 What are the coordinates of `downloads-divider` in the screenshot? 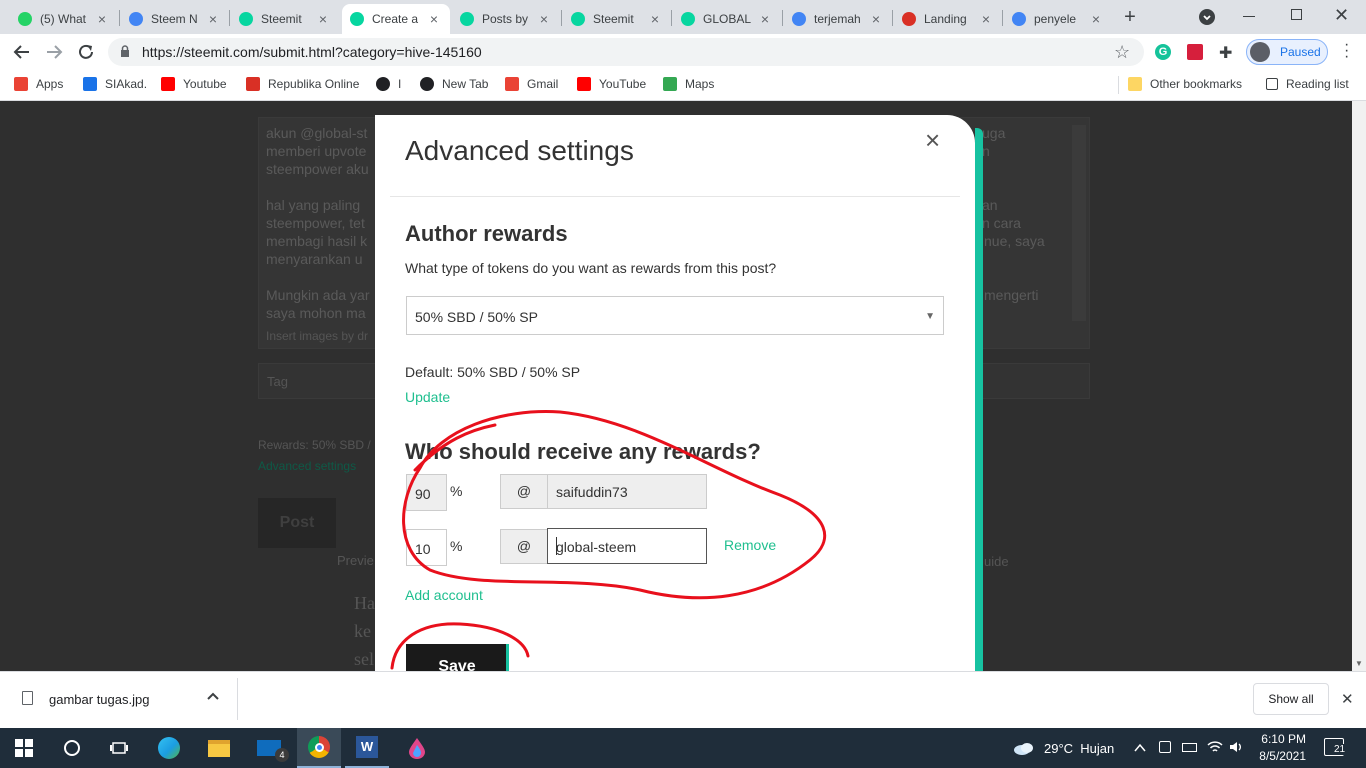 It's located at (237, 699).